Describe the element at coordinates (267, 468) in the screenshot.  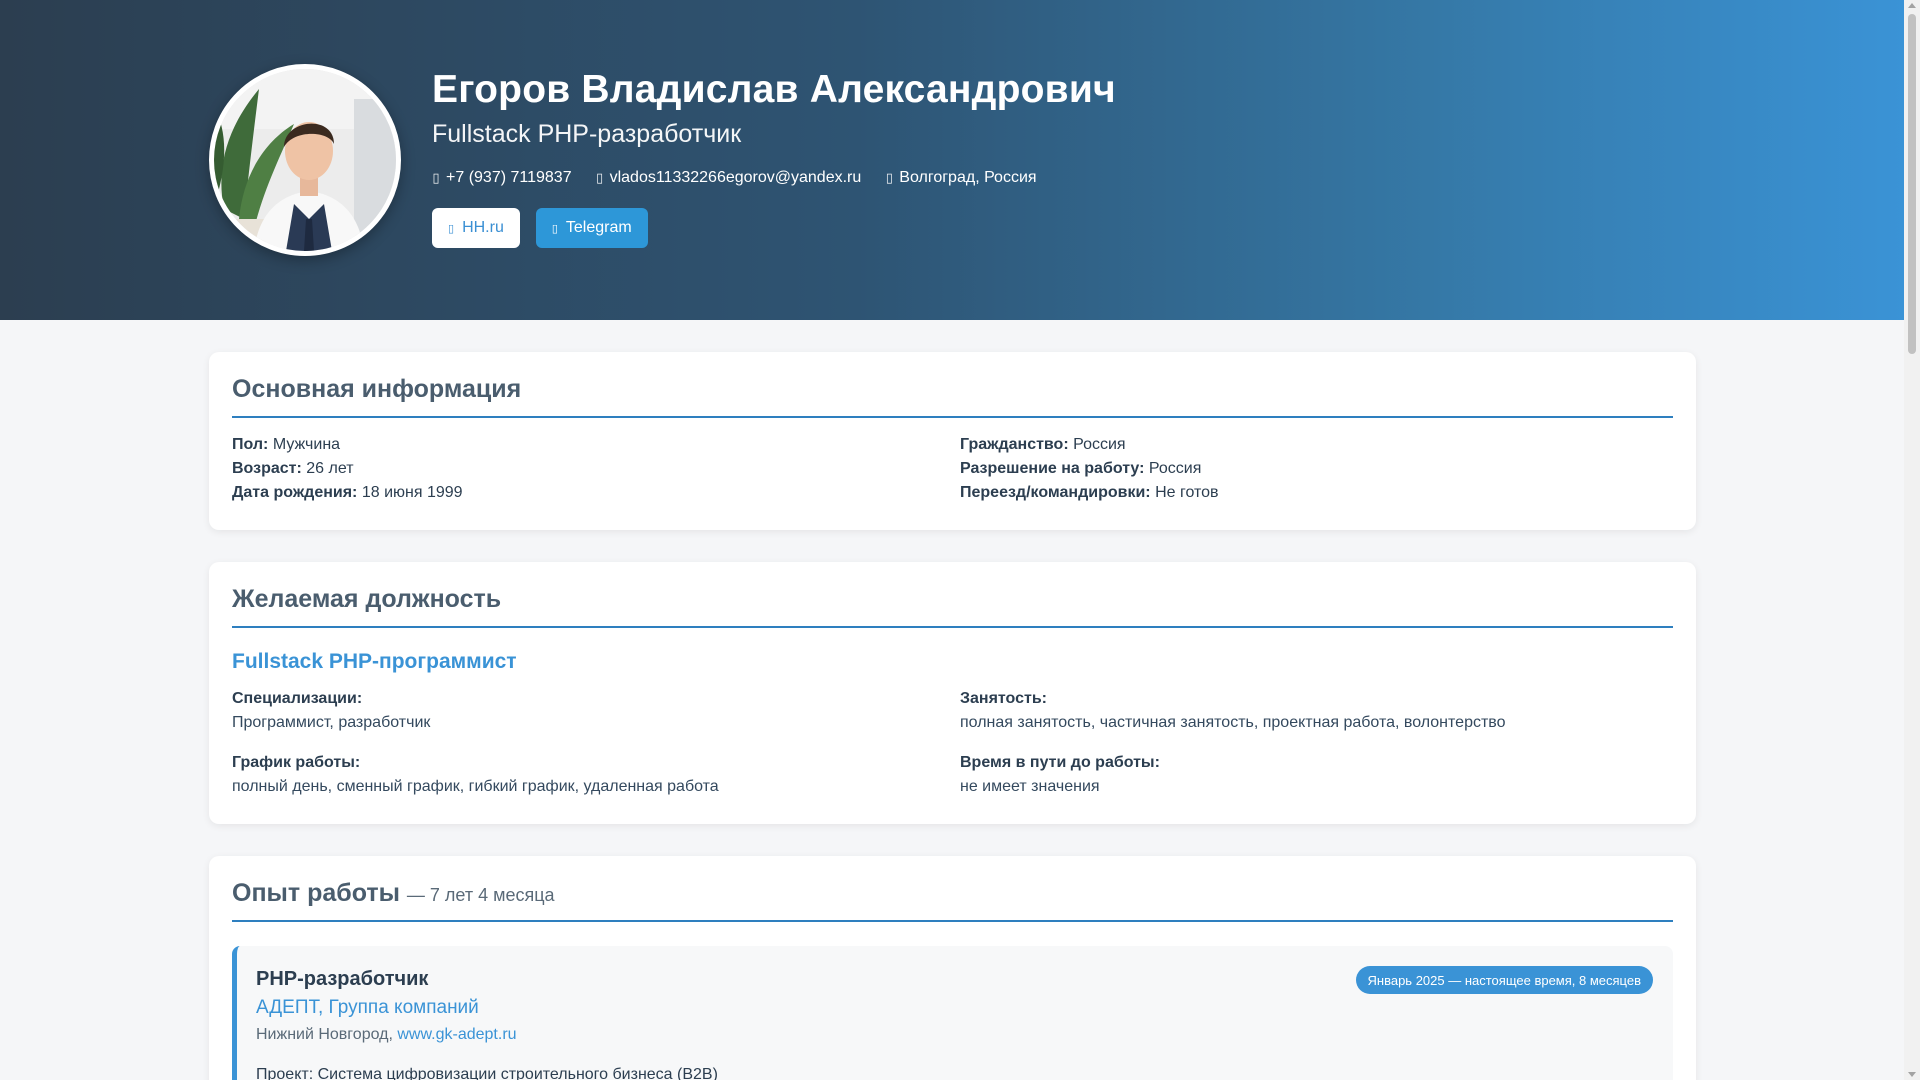
I see `age-label: Возраст:` at that location.